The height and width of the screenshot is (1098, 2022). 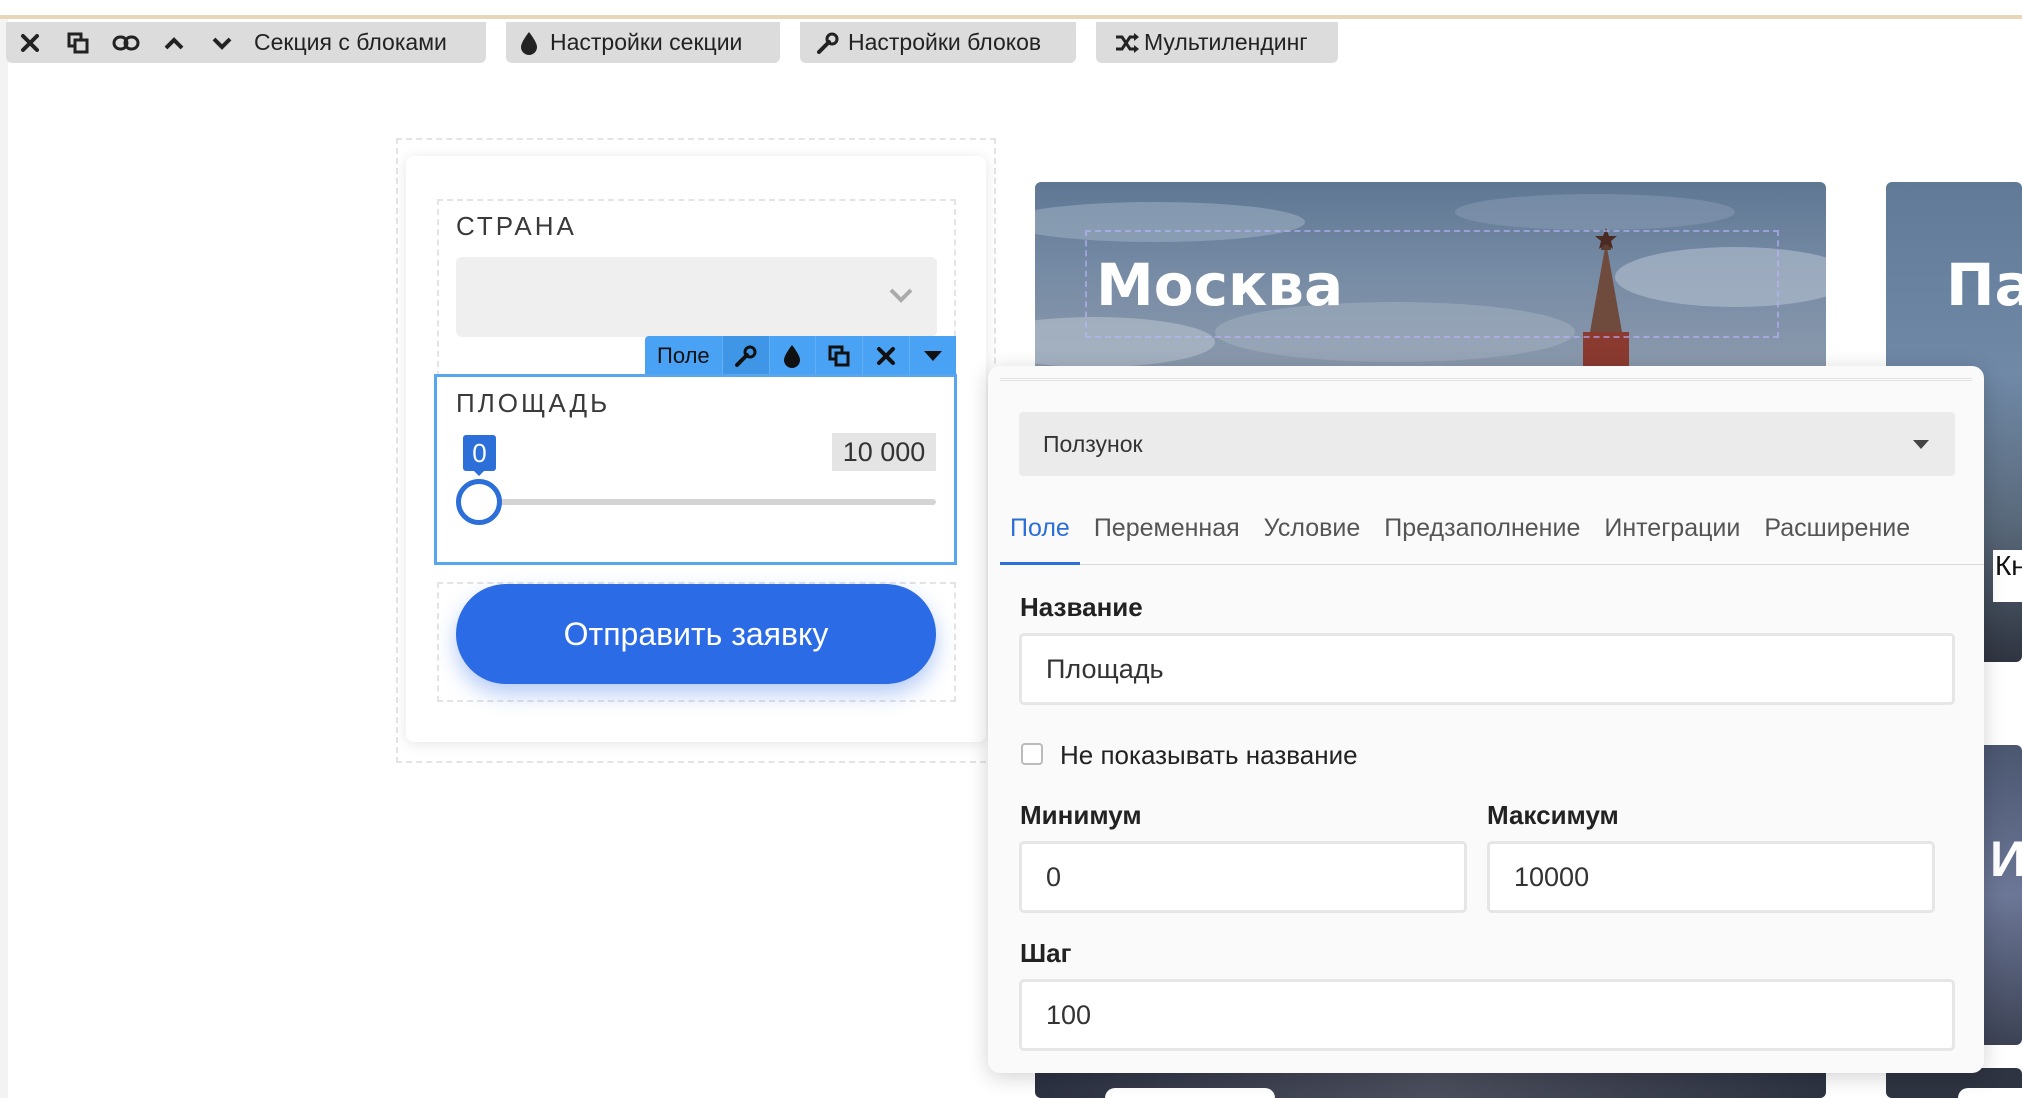 What do you see at coordinates (2007, 576) in the screenshot?
I see `side-partial-text: Кн` at bounding box center [2007, 576].